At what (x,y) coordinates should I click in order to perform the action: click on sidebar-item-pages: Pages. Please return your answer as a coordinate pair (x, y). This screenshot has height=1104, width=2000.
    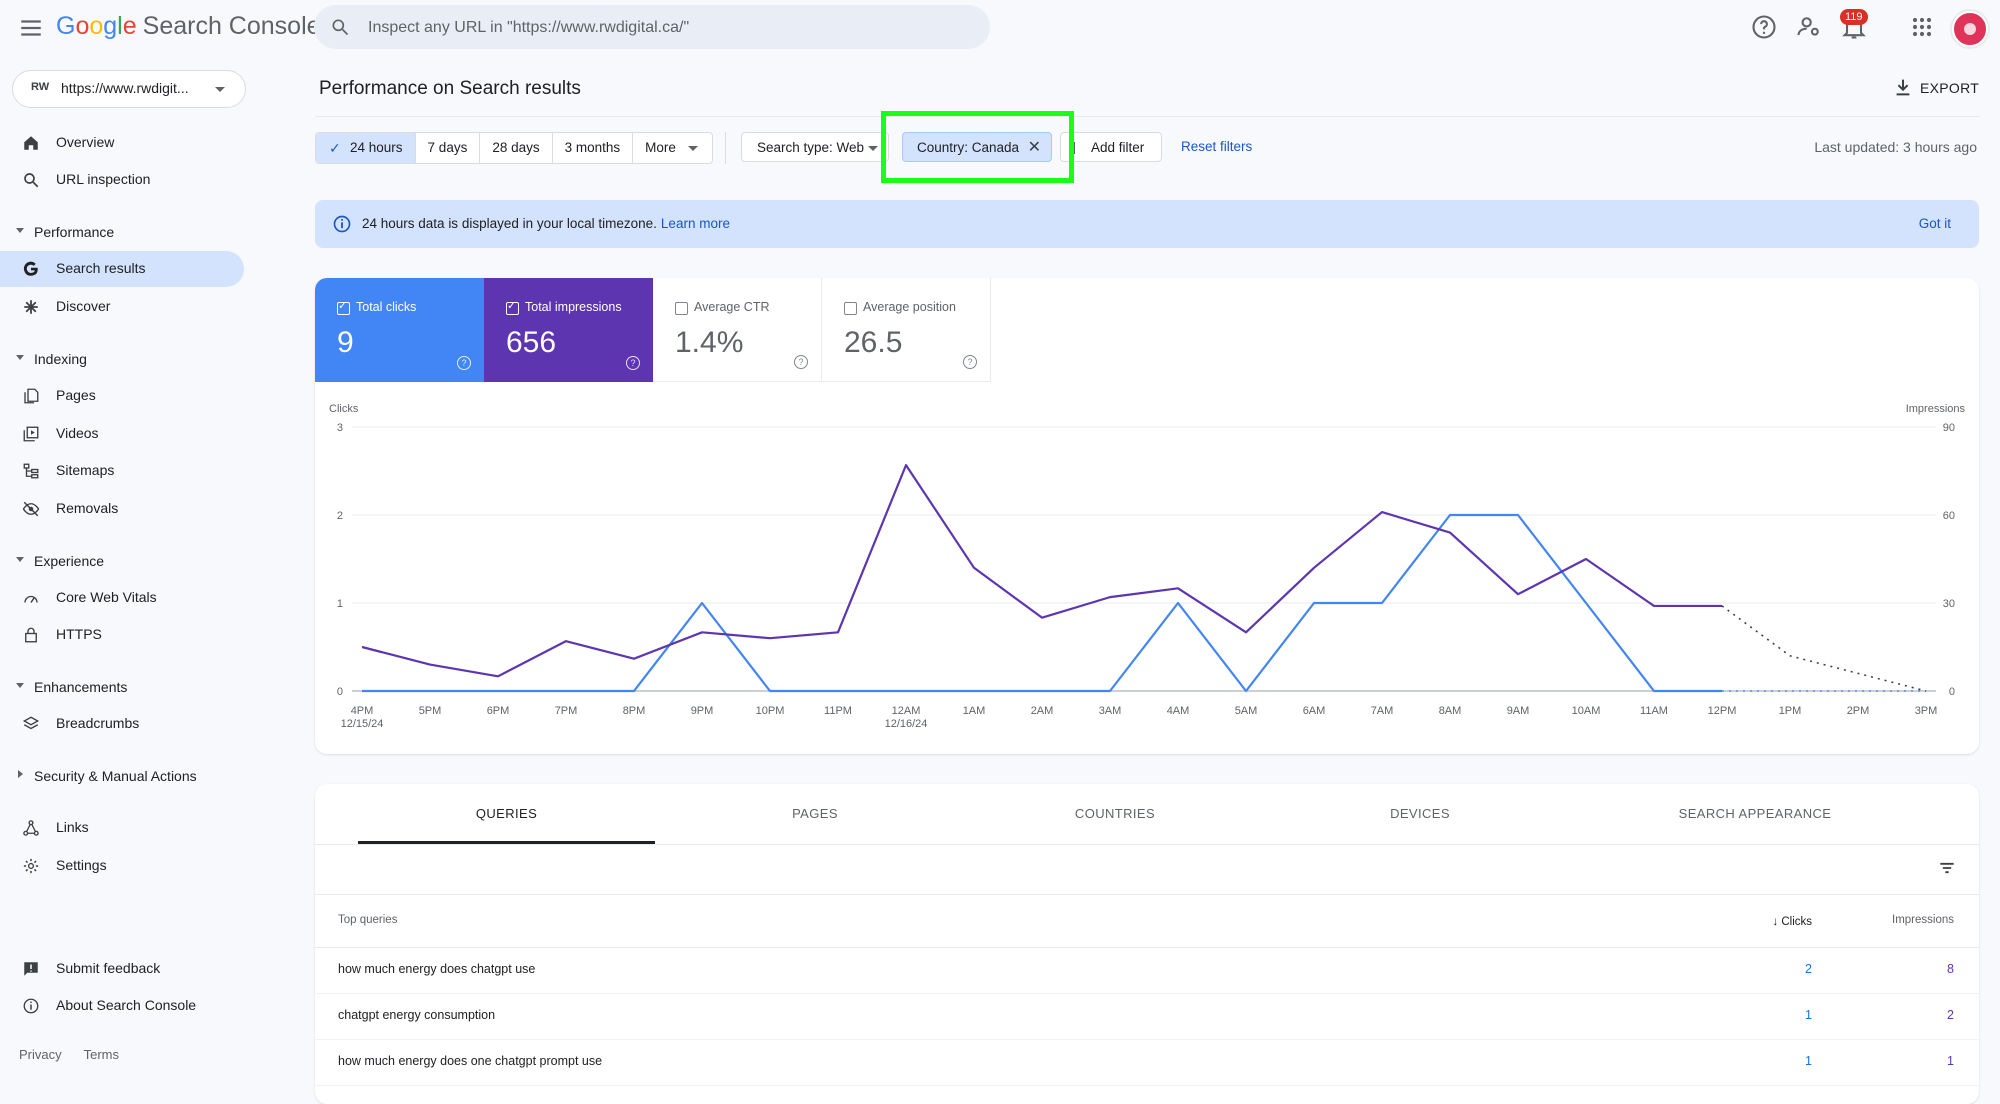
    Looking at the image, I should click on (122, 396).